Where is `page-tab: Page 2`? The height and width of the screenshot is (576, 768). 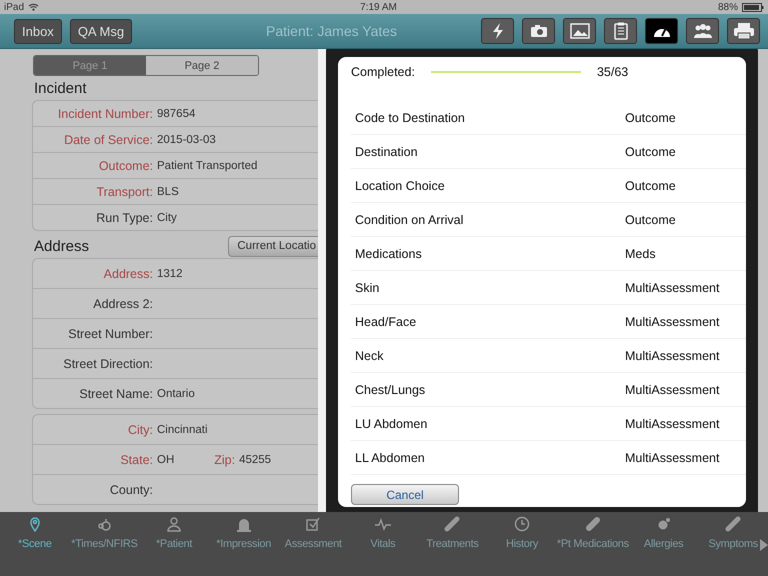 page-tab: Page 2 is located at coordinates (202, 65).